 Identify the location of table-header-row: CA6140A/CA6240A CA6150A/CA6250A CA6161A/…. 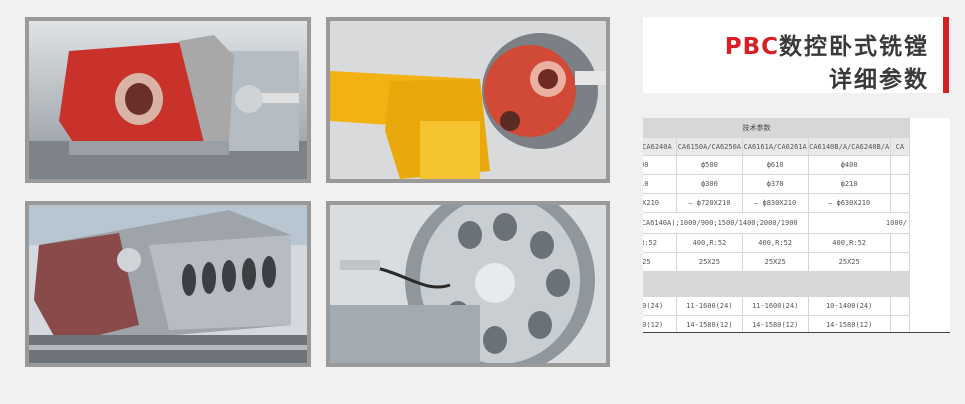
(777, 146).